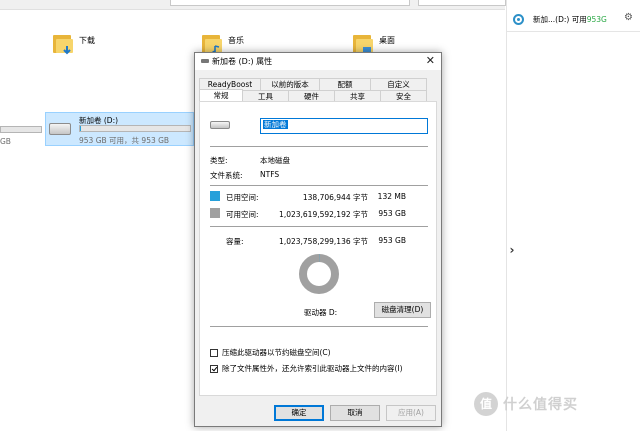 This screenshot has width=640, height=431. Describe the element at coordinates (540, 405) in the screenshot. I see `watermark-text: 什么值得买` at that location.